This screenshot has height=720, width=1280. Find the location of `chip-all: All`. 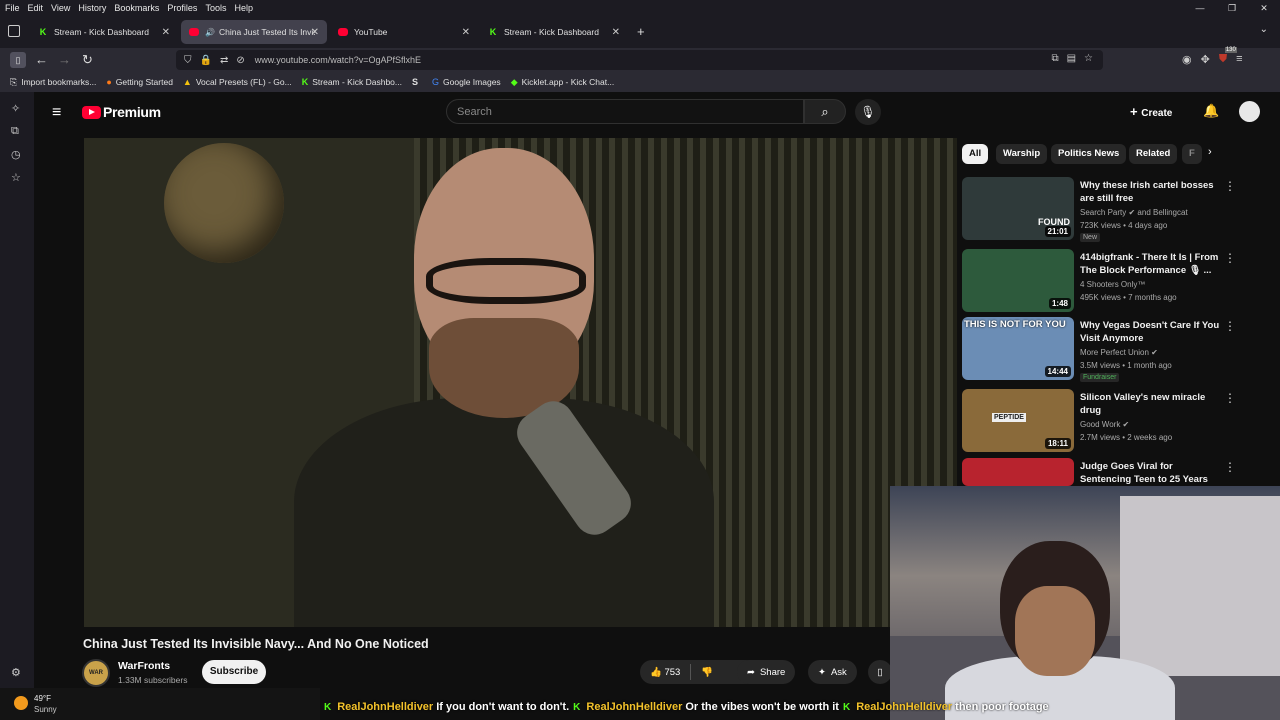

chip-all: All is located at coordinates (975, 154).